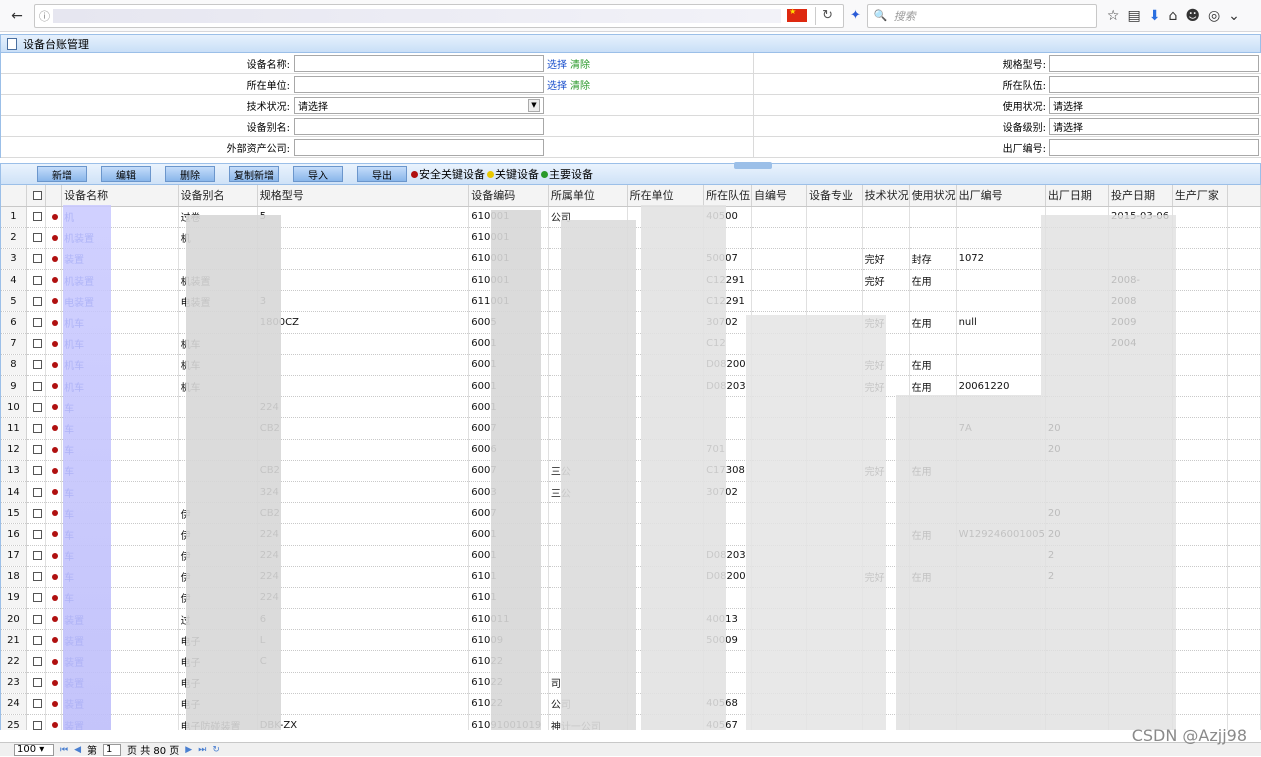 The image size is (1261, 757). What do you see at coordinates (855, 15) in the screenshot?
I see `extension-icon: ✦` at bounding box center [855, 15].